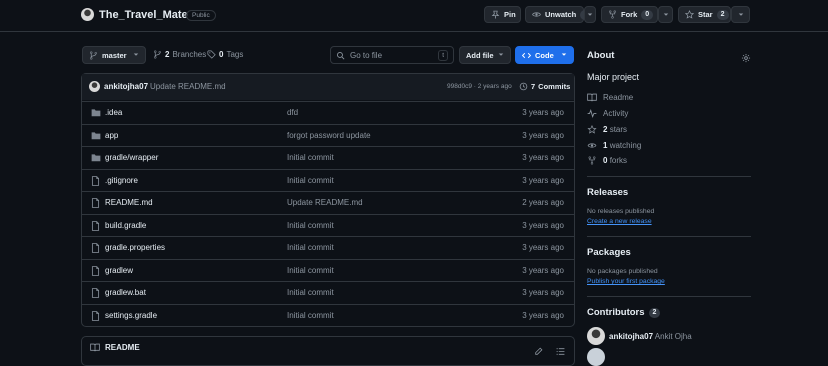  What do you see at coordinates (188, 86) in the screenshot?
I see `commit-message: Update README.md` at bounding box center [188, 86].